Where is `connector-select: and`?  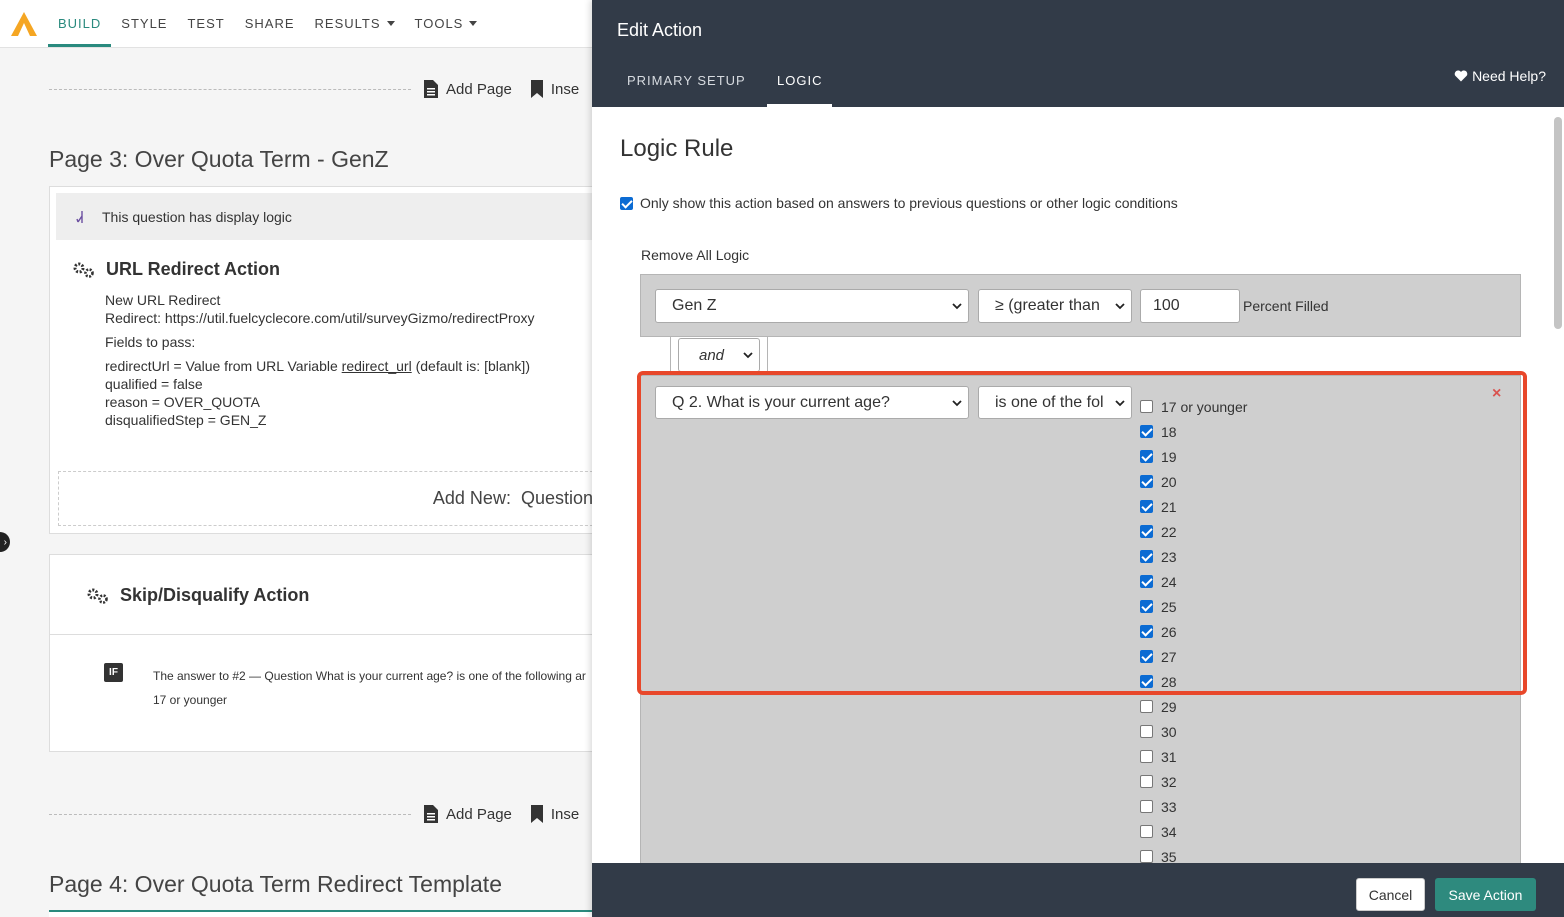 connector-select: and is located at coordinates (719, 355).